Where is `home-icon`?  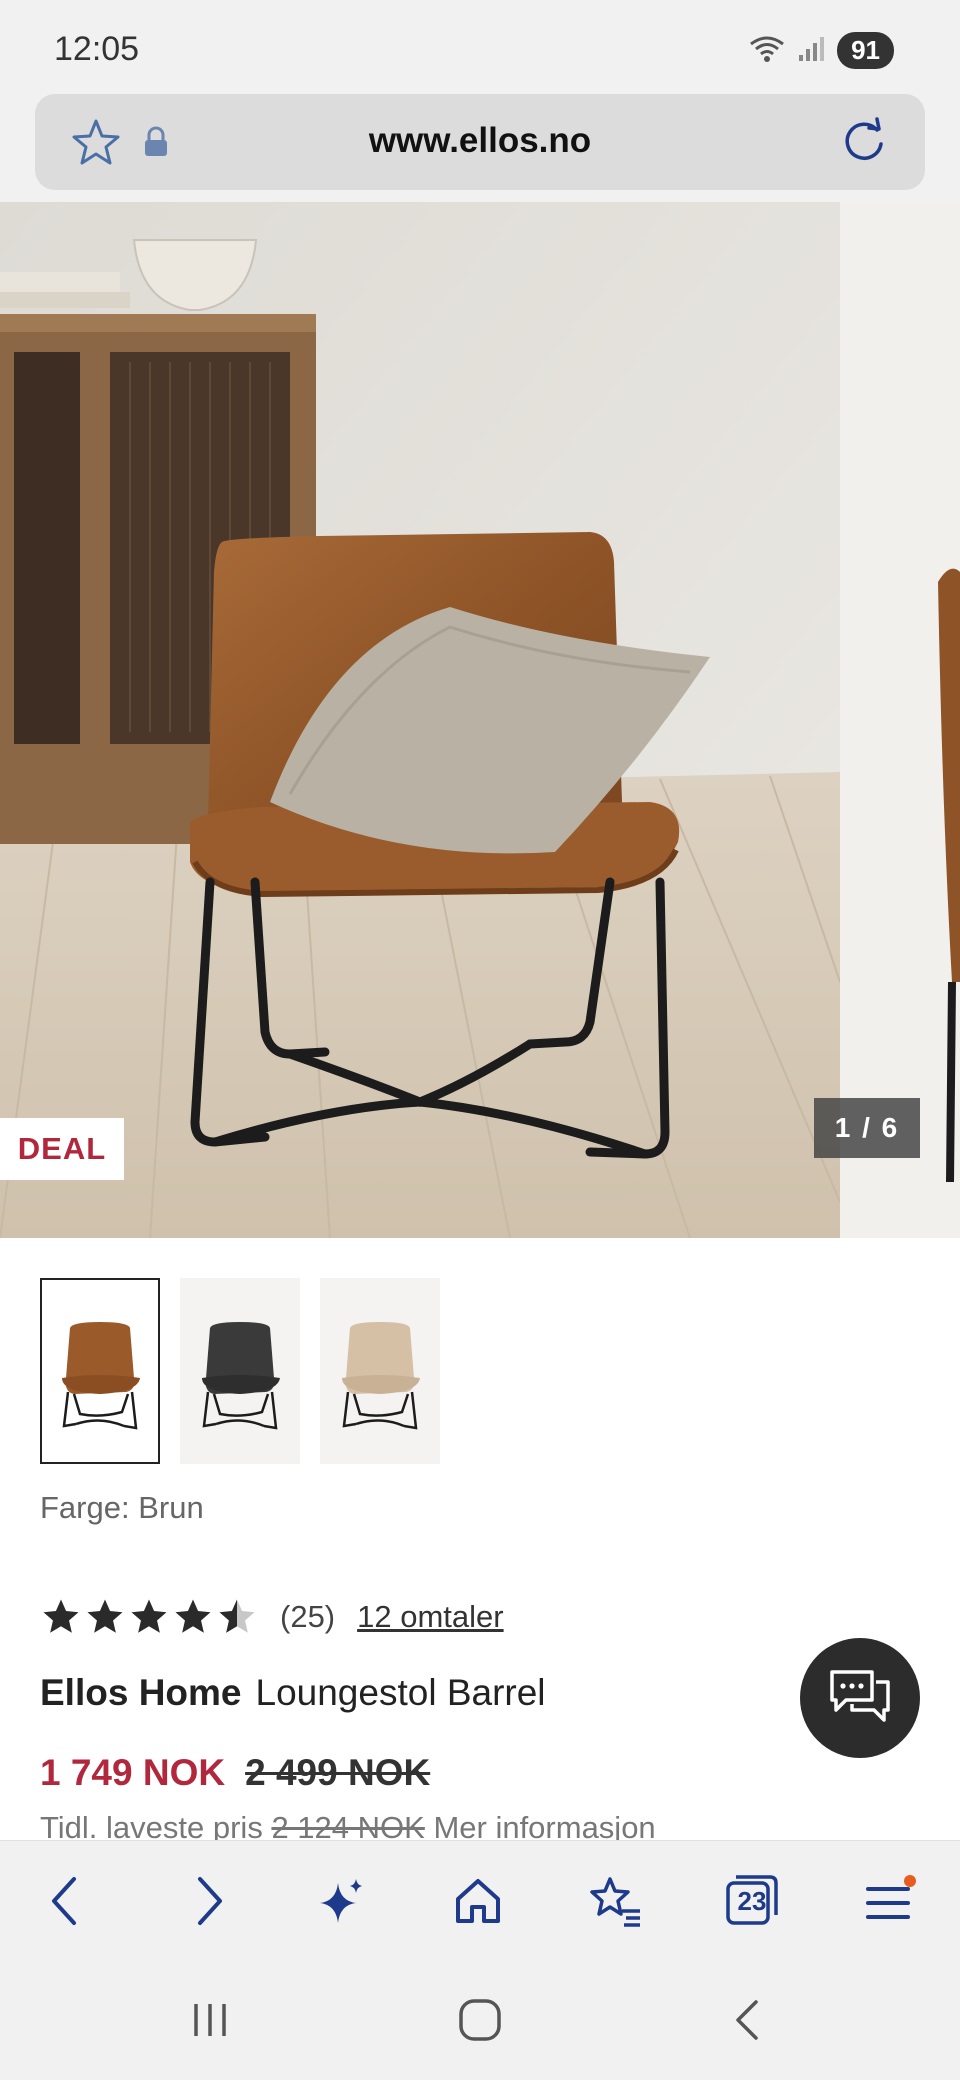 home-icon is located at coordinates (478, 1901).